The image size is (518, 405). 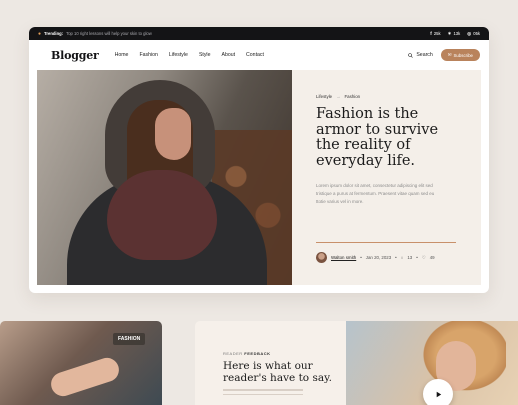 I want to click on social-facebook: f 25k, so click(x=435, y=34).